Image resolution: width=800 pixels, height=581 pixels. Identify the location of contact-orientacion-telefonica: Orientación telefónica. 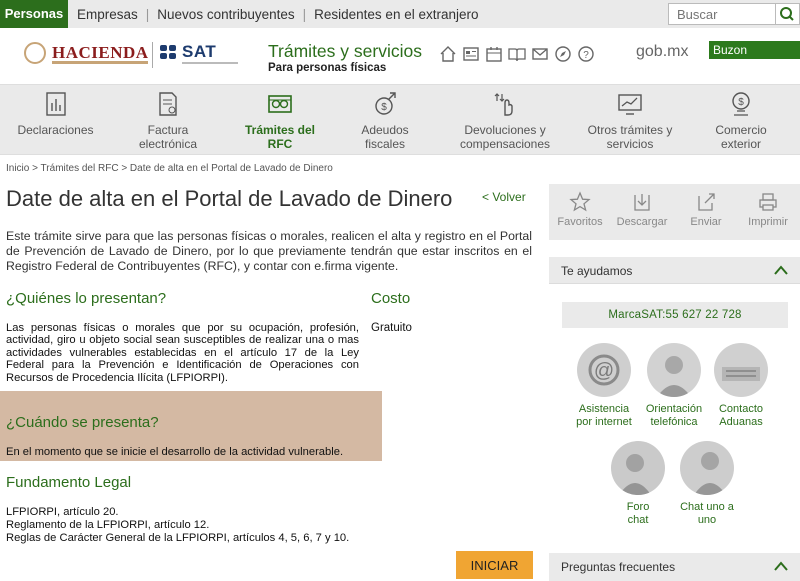
(674, 386).